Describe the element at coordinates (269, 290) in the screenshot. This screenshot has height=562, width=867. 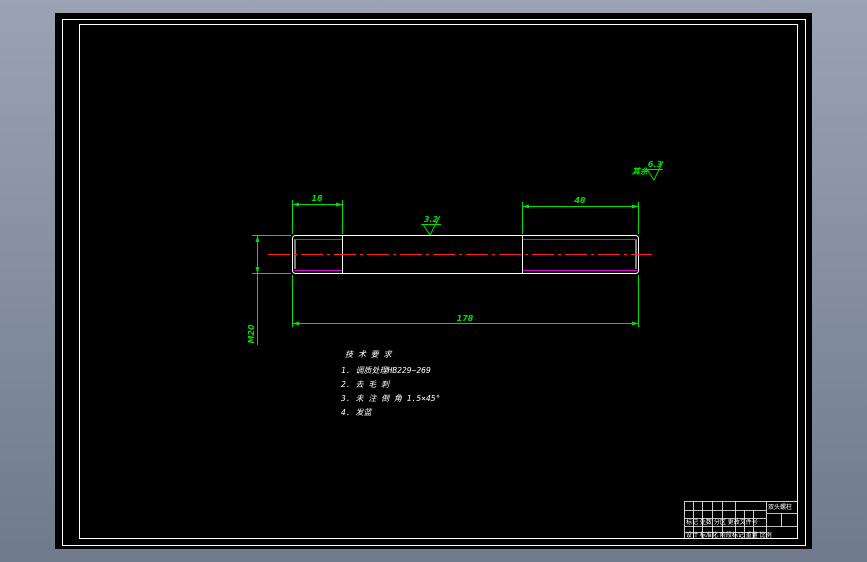
I see `dim-diameter: M20` at that location.